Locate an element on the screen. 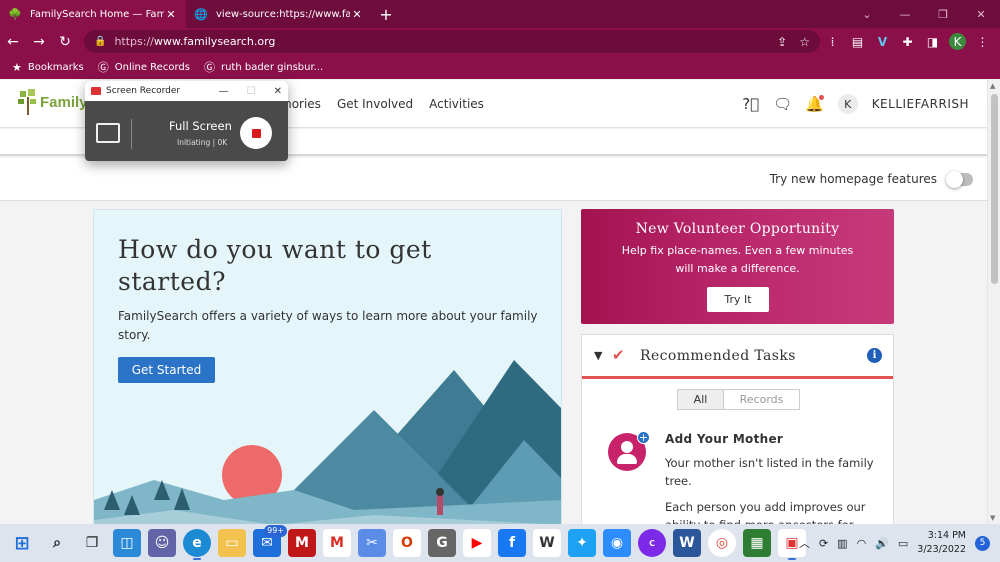  try-it-button: Try It is located at coordinates (738, 299).